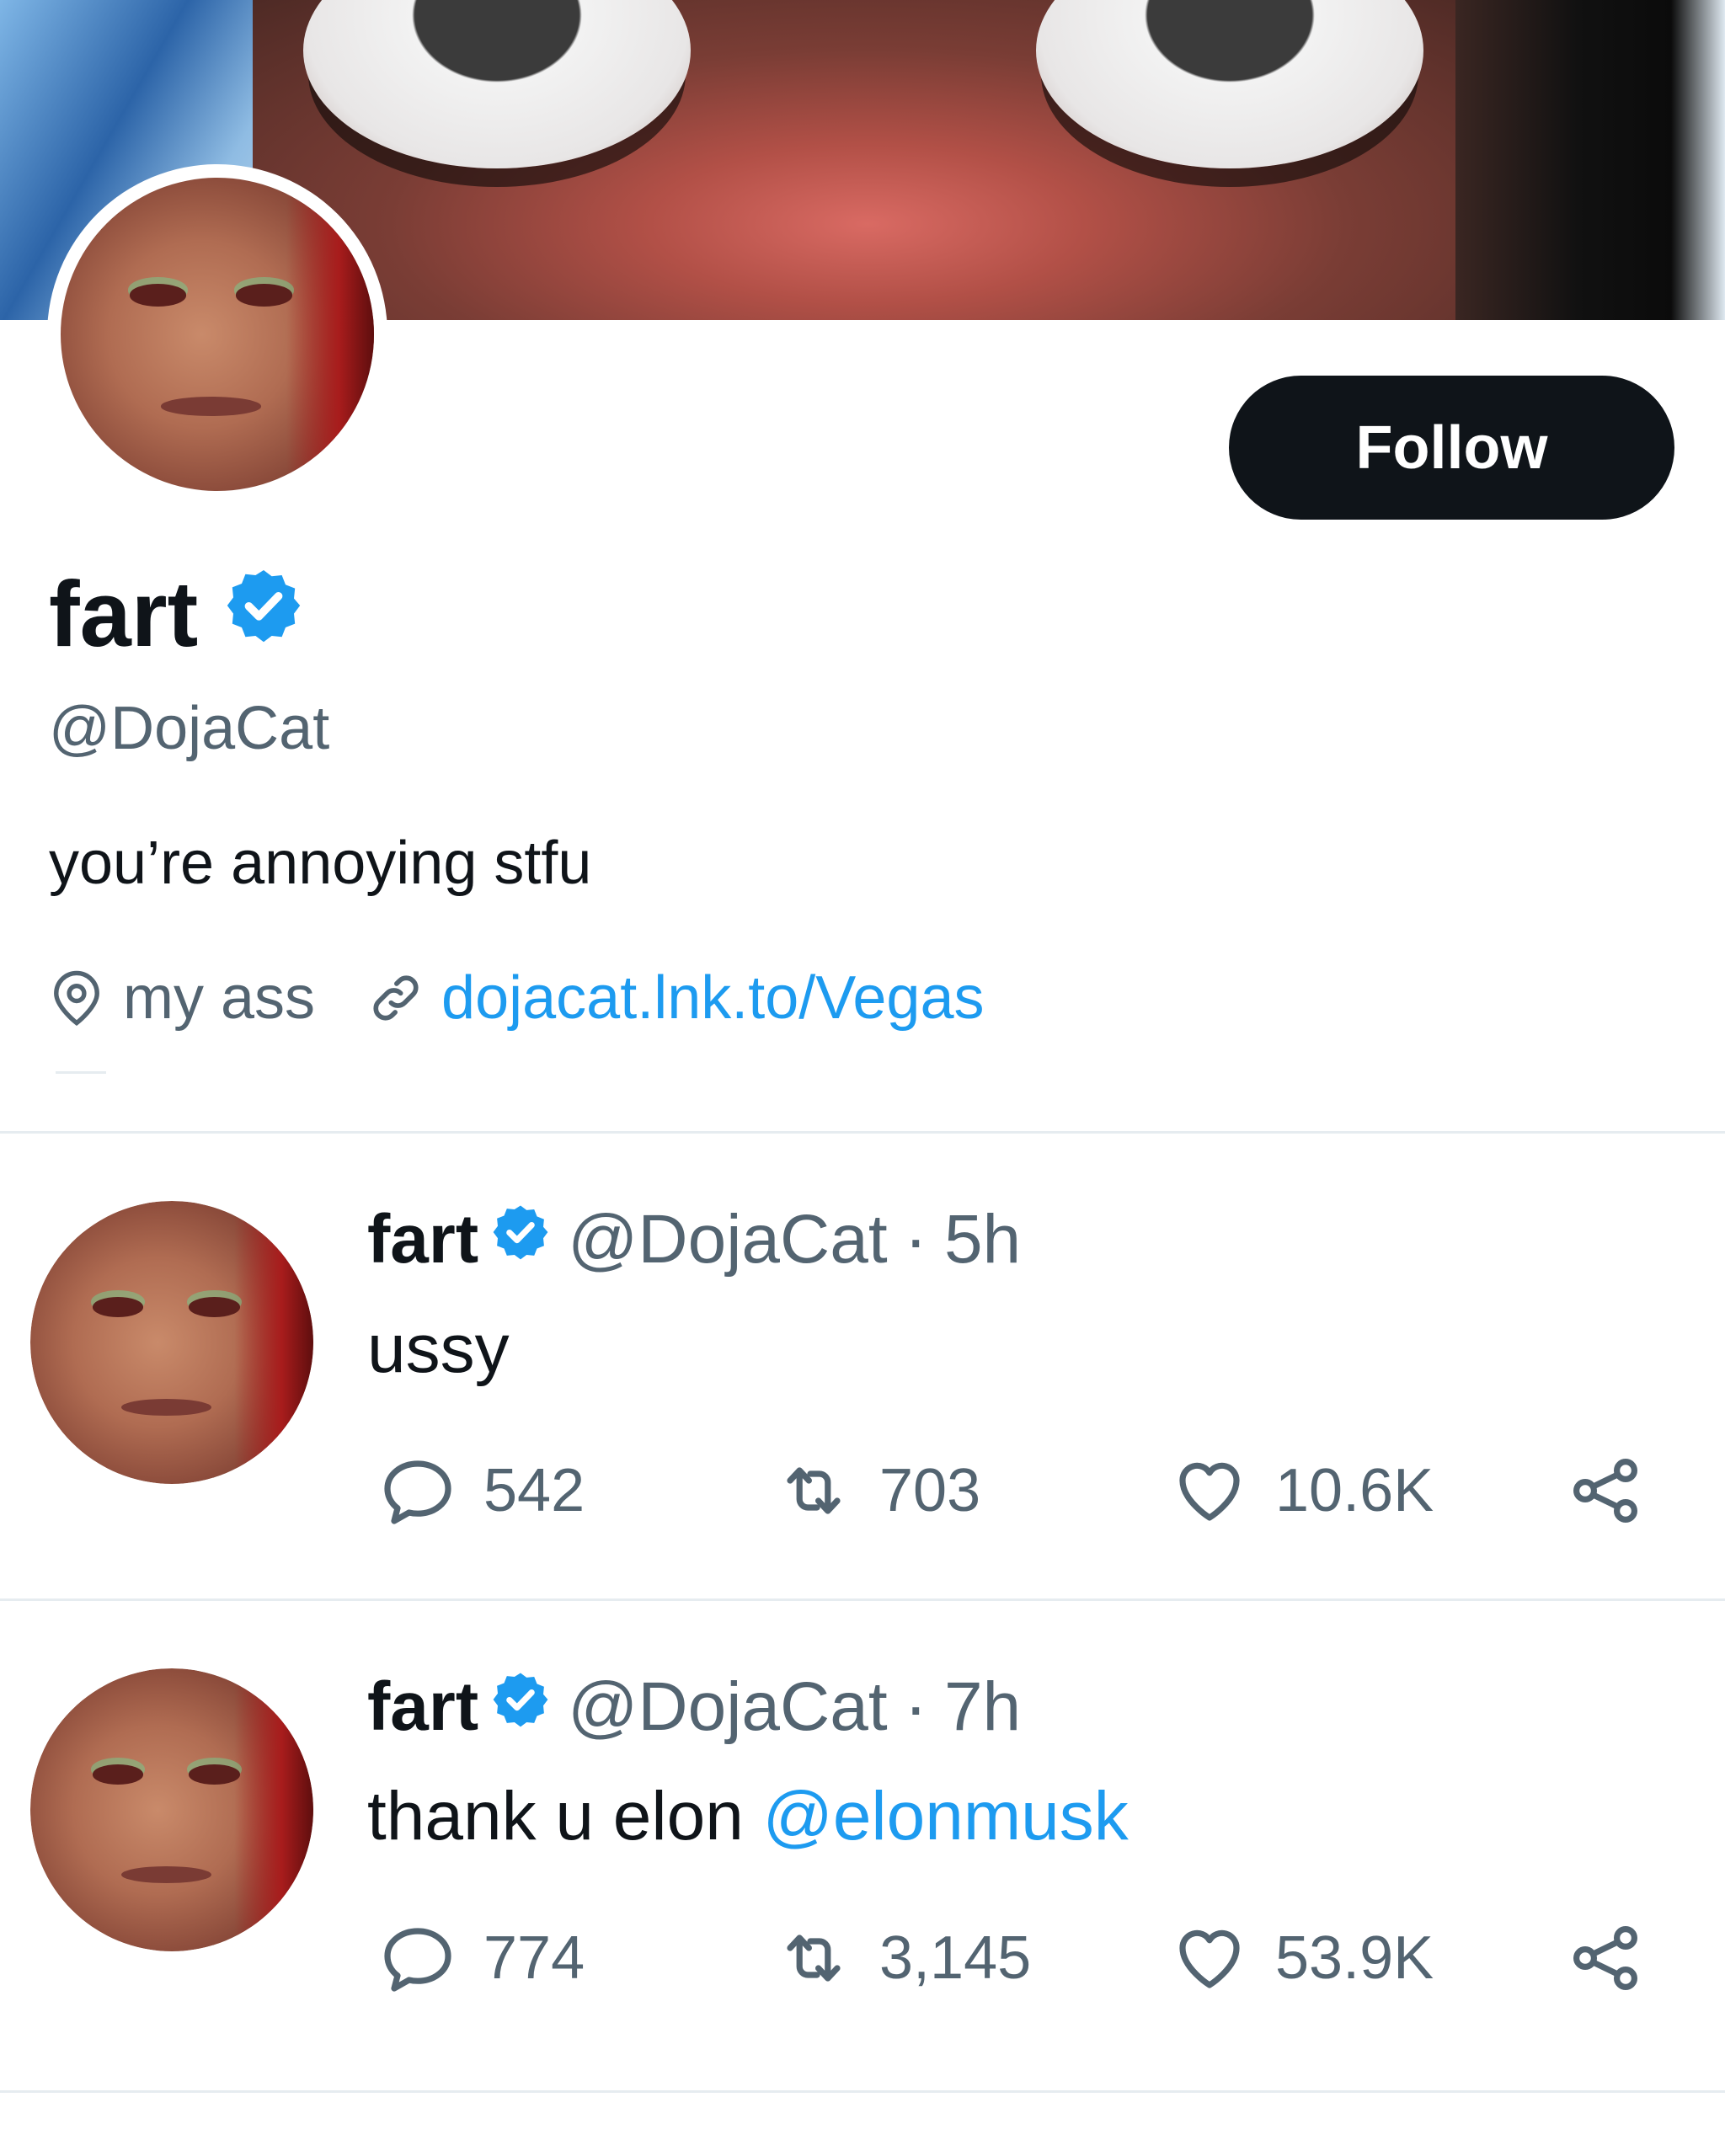  I want to click on profile-bio: you’re annoying stfu, so click(320, 863).